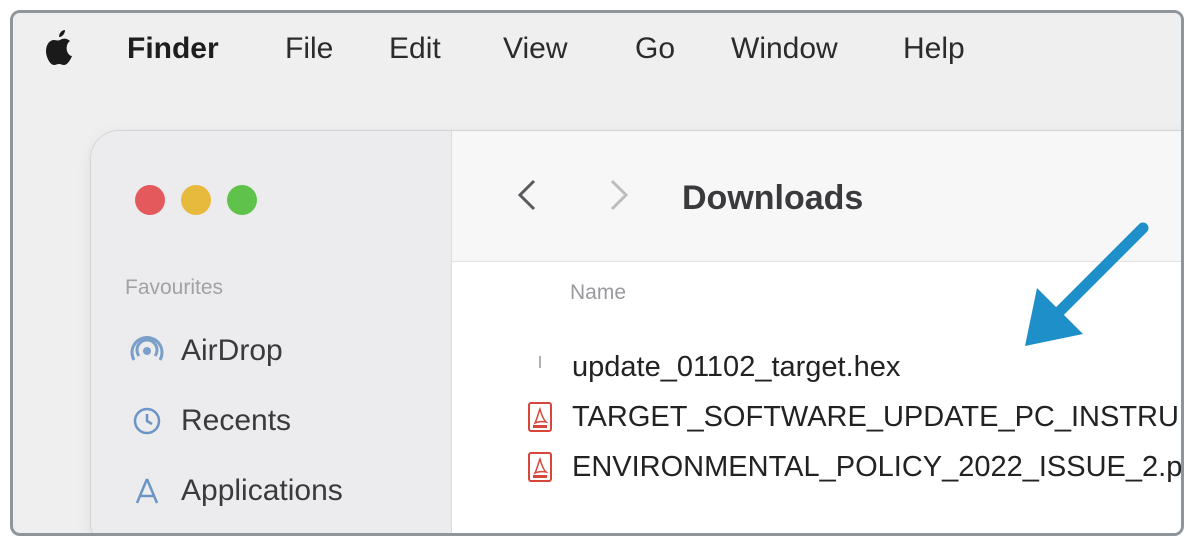 Image resolution: width=1188 pixels, height=536 pixels. Describe the element at coordinates (784, 49) in the screenshot. I see `menu-window: Window` at that location.